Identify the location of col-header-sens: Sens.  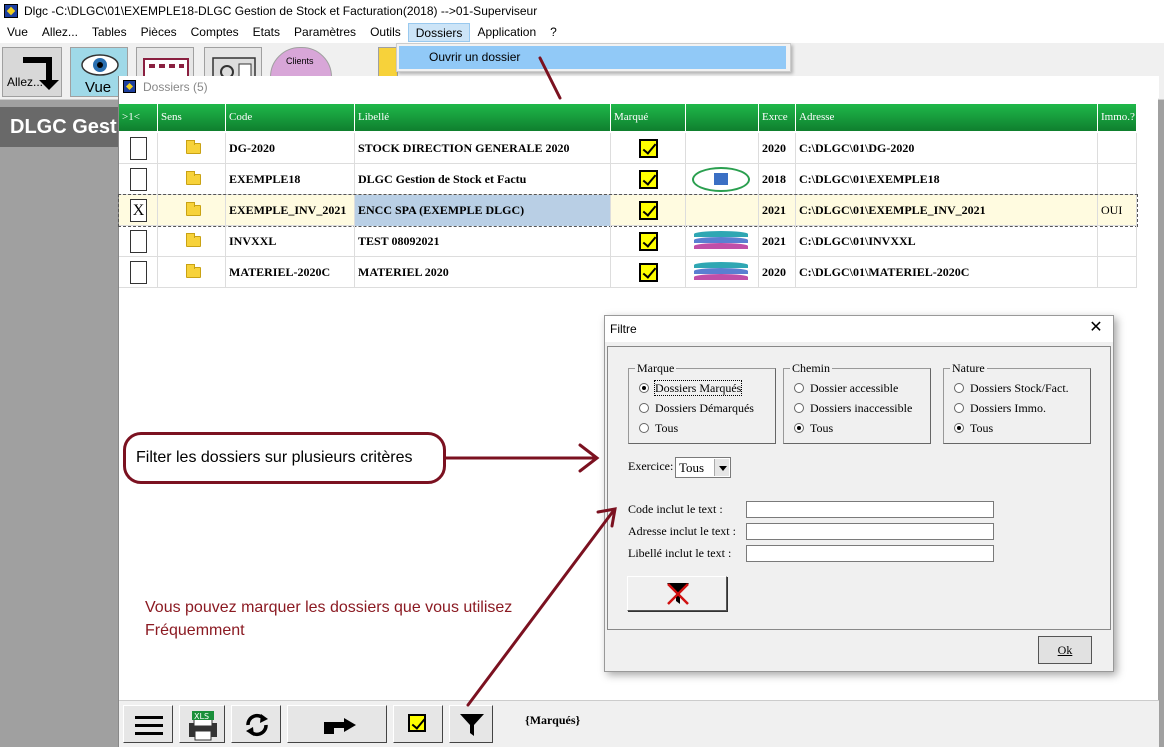
(192, 117).